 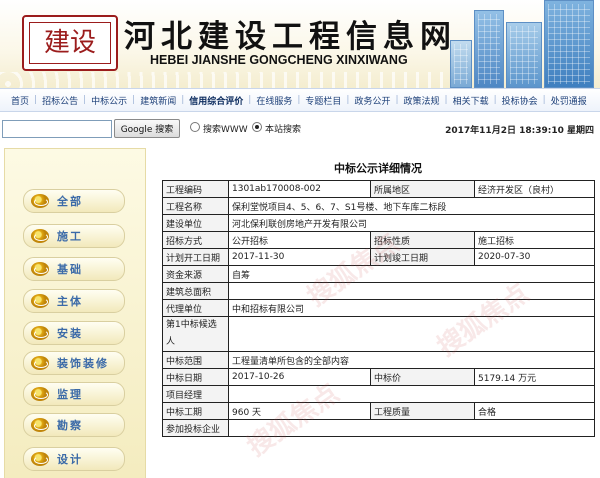 I want to click on sidebar-item-all: 全部, so click(x=74, y=201).